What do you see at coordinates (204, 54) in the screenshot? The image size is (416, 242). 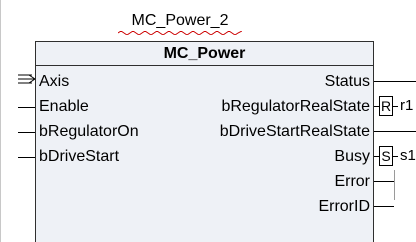 I see `block-type-name: MC_Power` at bounding box center [204, 54].